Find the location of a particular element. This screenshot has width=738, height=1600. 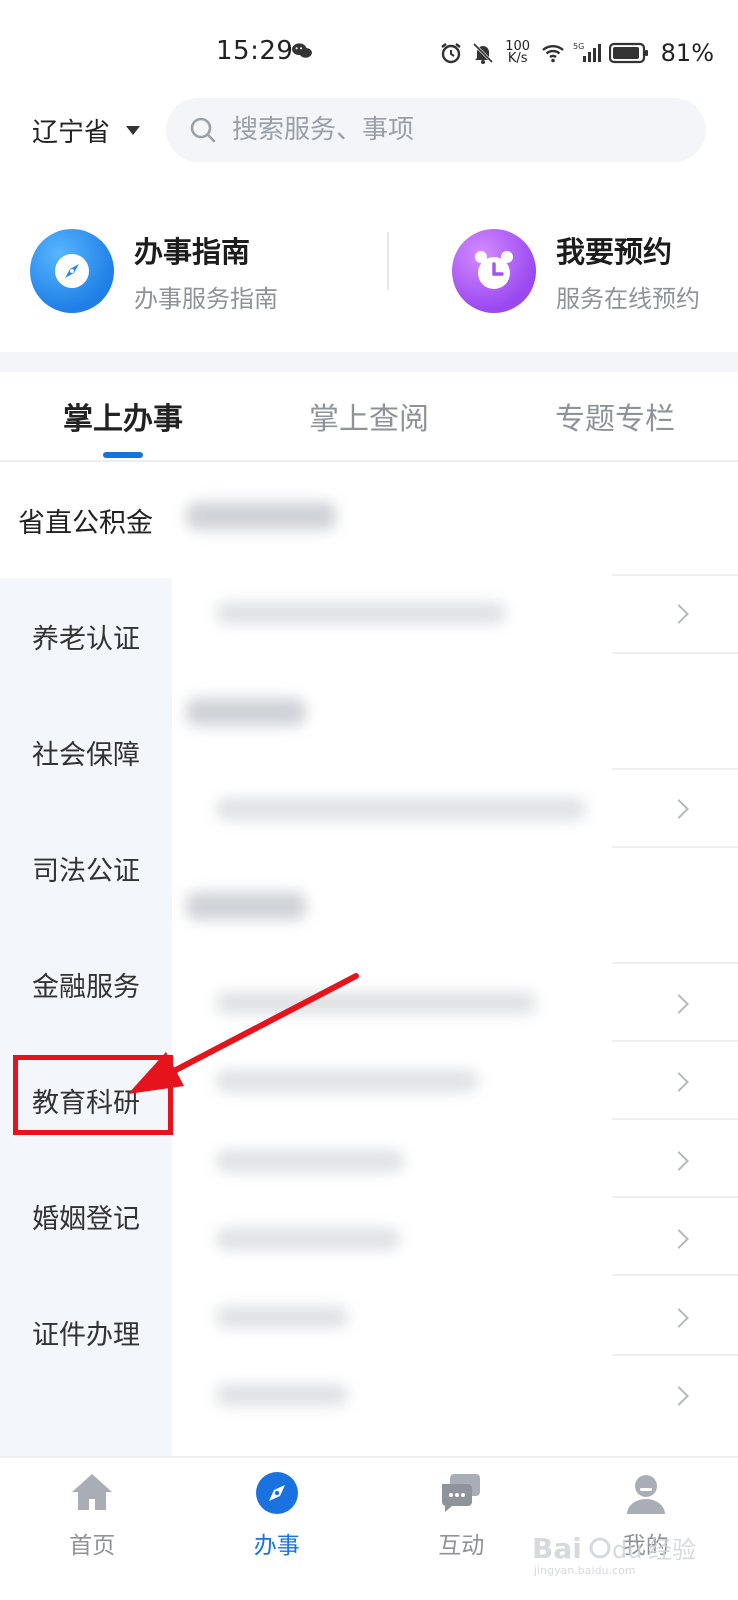

category-sidebar: 省直公积金 养老认证 社会保障 司法公证 金融服务 教育科研 婚姻登记 证件办理 is located at coordinates (86, 959).